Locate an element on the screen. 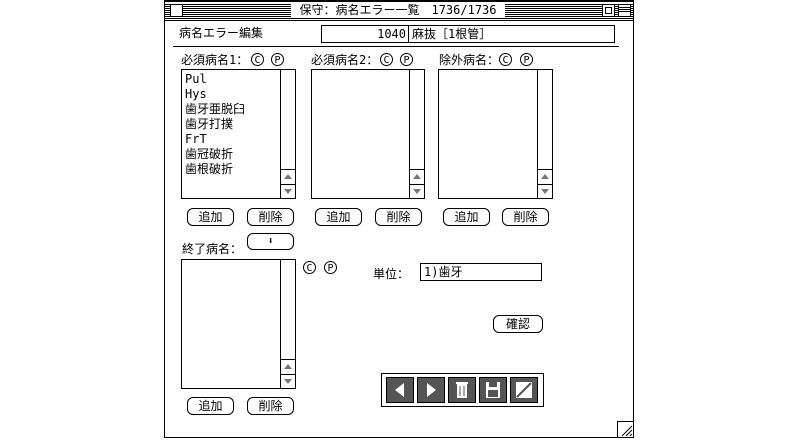  required1-delete-button: 削除 is located at coordinates (270, 217).